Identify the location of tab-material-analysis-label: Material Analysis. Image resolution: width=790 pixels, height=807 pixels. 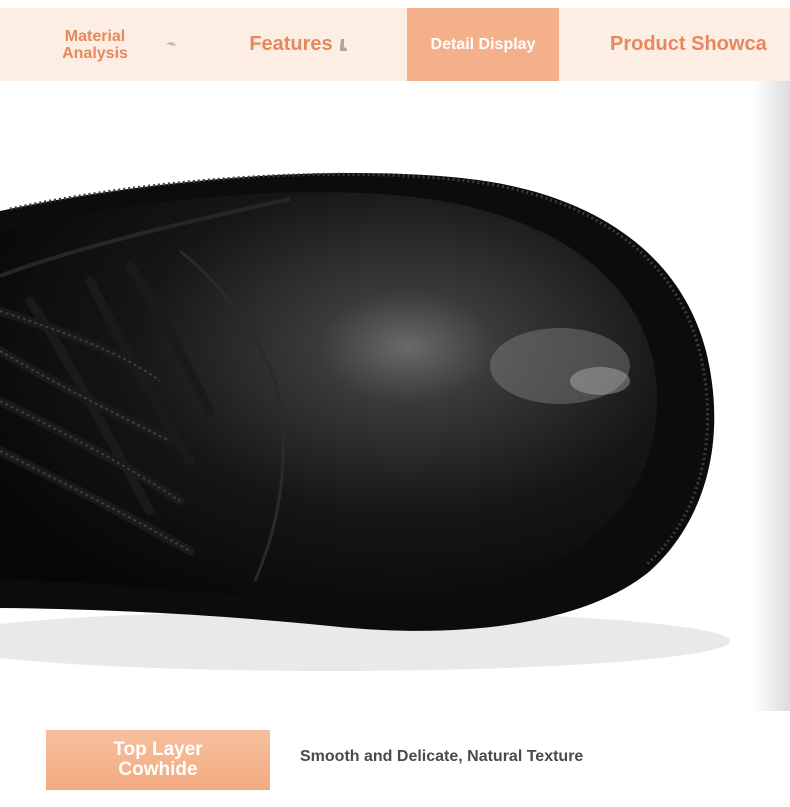
(95, 44).